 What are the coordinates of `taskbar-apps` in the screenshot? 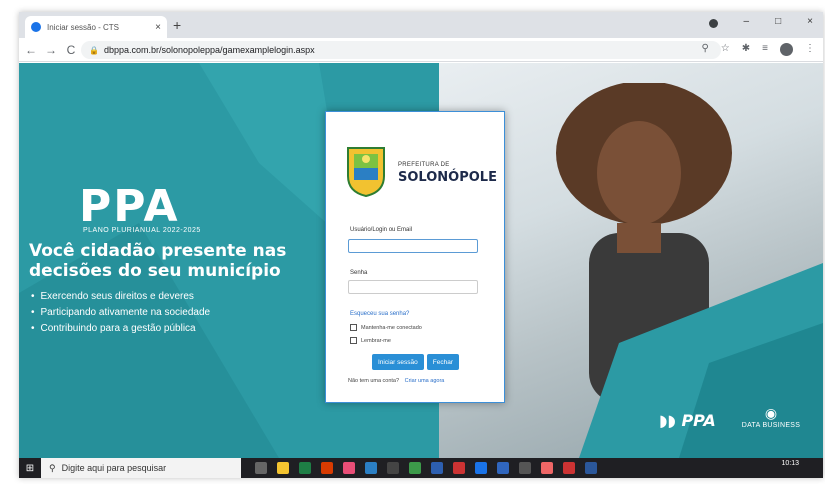 It's located at (426, 468).